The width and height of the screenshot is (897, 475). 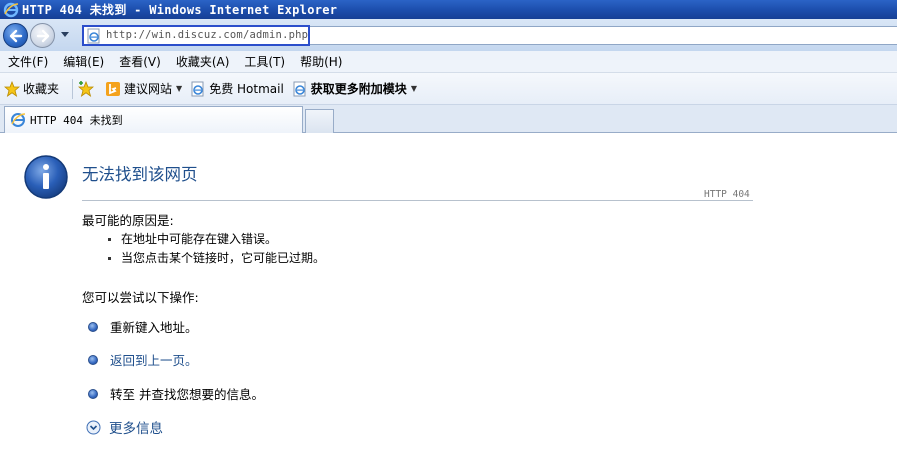 I want to click on back-button, so click(x=15, y=35).